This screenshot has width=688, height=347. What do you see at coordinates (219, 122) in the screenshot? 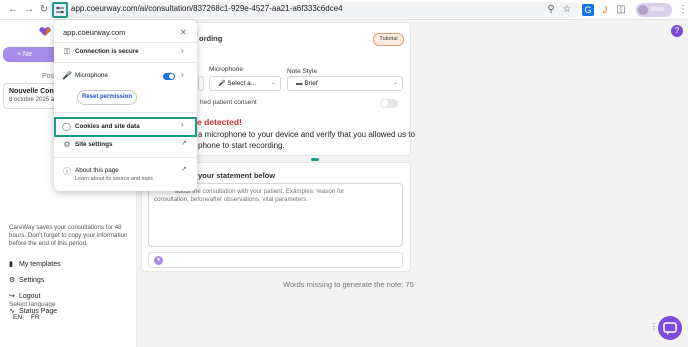
I see `no-microphone-alert: e detected!` at bounding box center [219, 122].